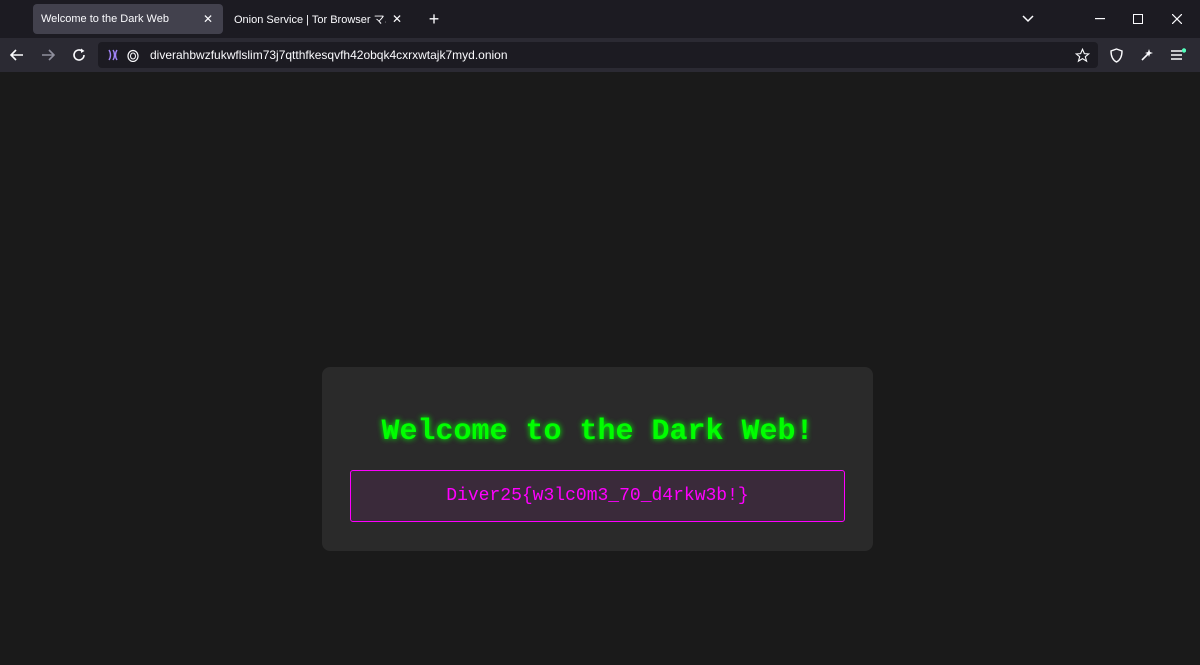 The image size is (1200, 665). What do you see at coordinates (1138, 19) in the screenshot?
I see `maximize-icon` at bounding box center [1138, 19].